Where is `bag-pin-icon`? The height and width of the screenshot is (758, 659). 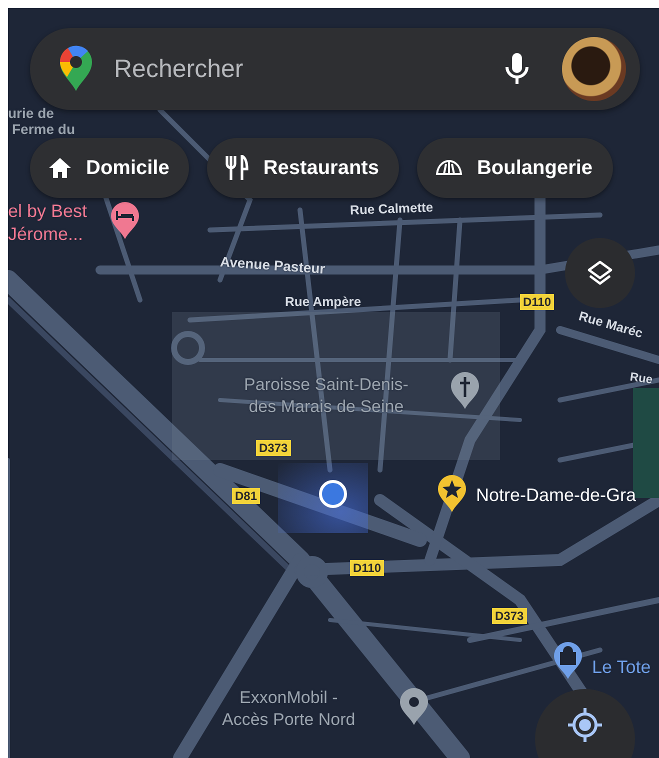 bag-pin-icon is located at coordinates (568, 661).